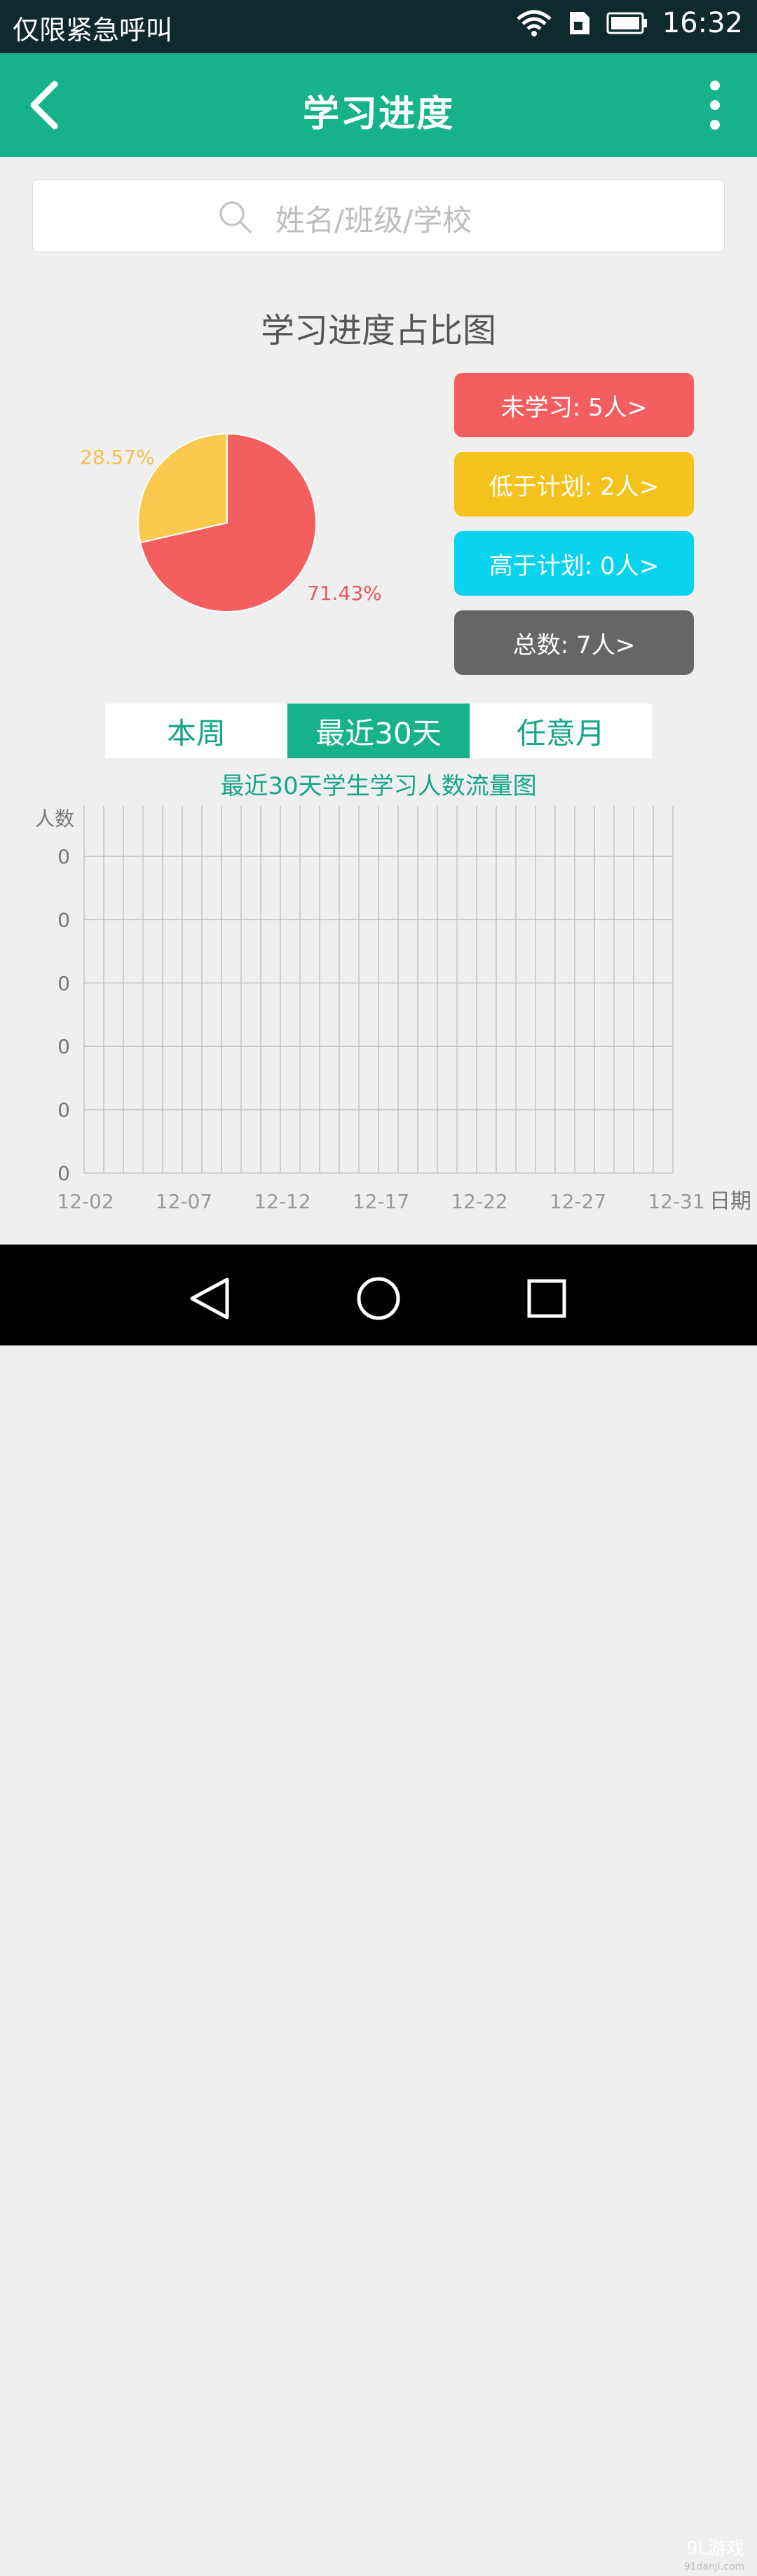  What do you see at coordinates (715, 105) in the screenshot?
I see `more-options-icon` at bounding box center [715, 105].